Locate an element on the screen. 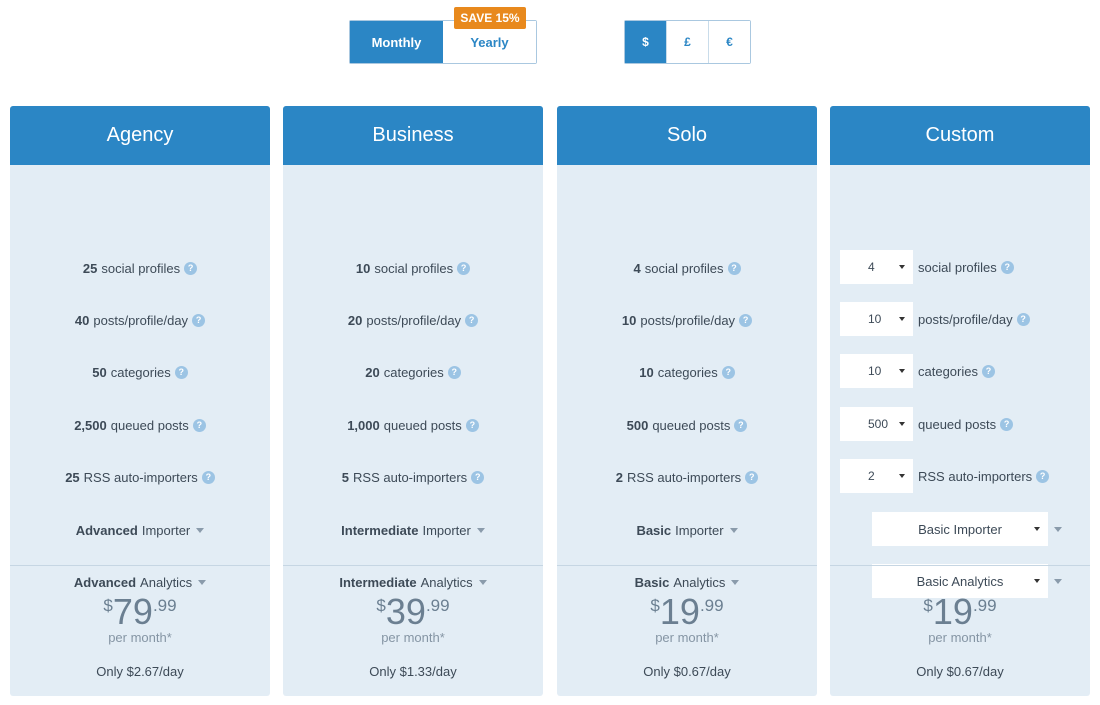 The width and height of the screenshot is (1100, 705). plan-price: $ 19 .99 is located at coordinates (960, 612).